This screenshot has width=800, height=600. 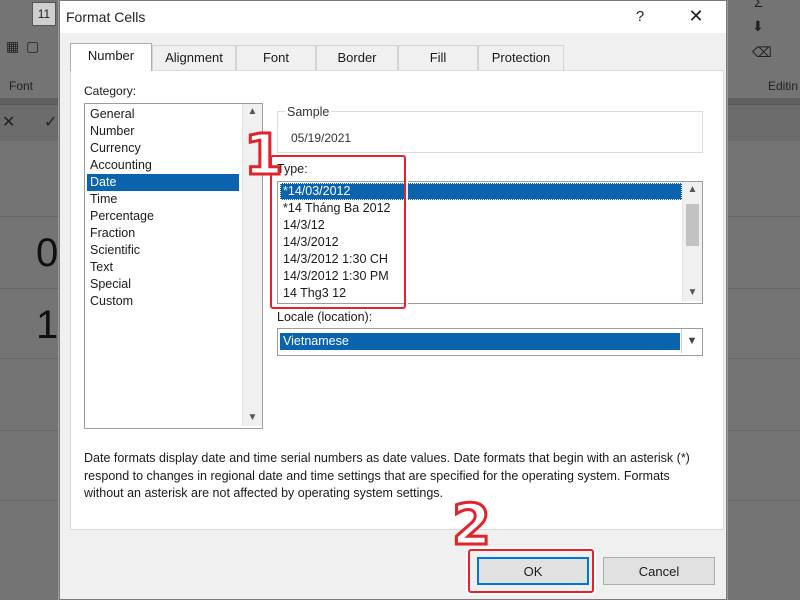 What do you see at coordinates (438, 57) in the screenshot?
I see `tab-fill: Fill` at bounding box center [438, 57].